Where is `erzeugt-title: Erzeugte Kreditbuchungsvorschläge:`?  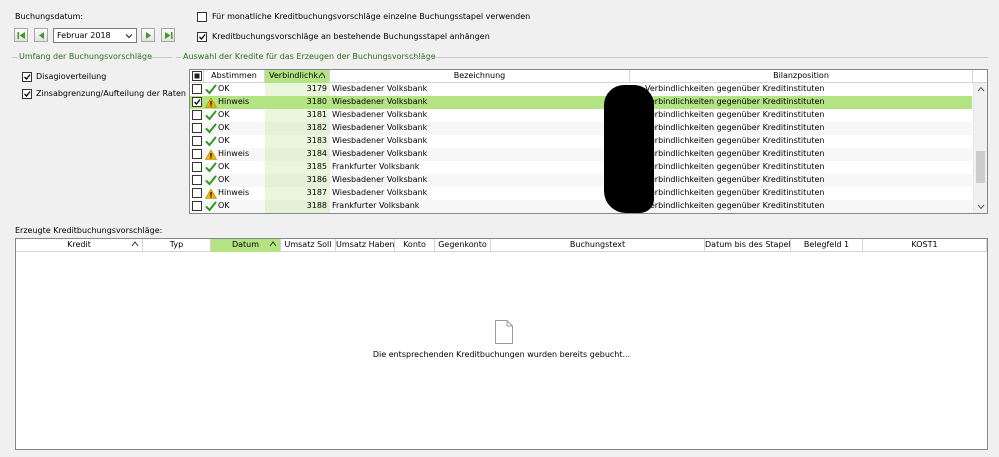 erzeugt-title: Erzeugte Kreditbuchungsvorschläge: is located at coordinates (89, 230).